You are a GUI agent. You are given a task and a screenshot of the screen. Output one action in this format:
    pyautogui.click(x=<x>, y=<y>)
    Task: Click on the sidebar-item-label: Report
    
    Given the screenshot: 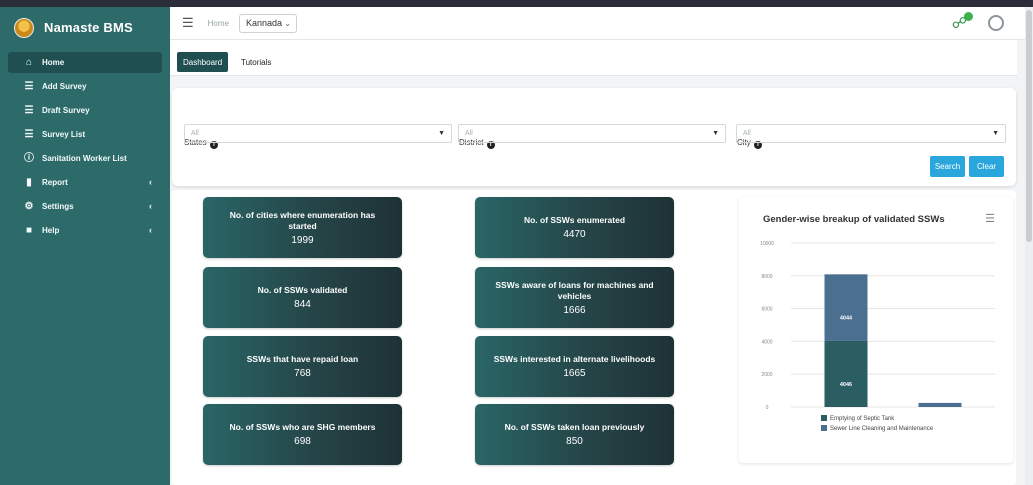 What is the action you would take?
    pyautogui.click(x=55, y=182)
    